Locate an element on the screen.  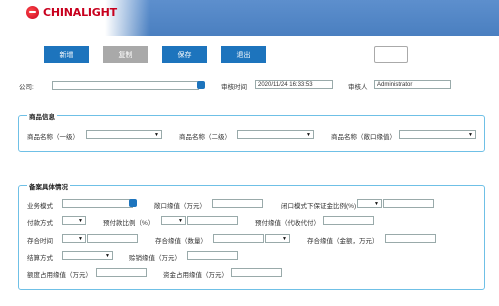
company-label: 公司: is located at coordinates (26, 87).